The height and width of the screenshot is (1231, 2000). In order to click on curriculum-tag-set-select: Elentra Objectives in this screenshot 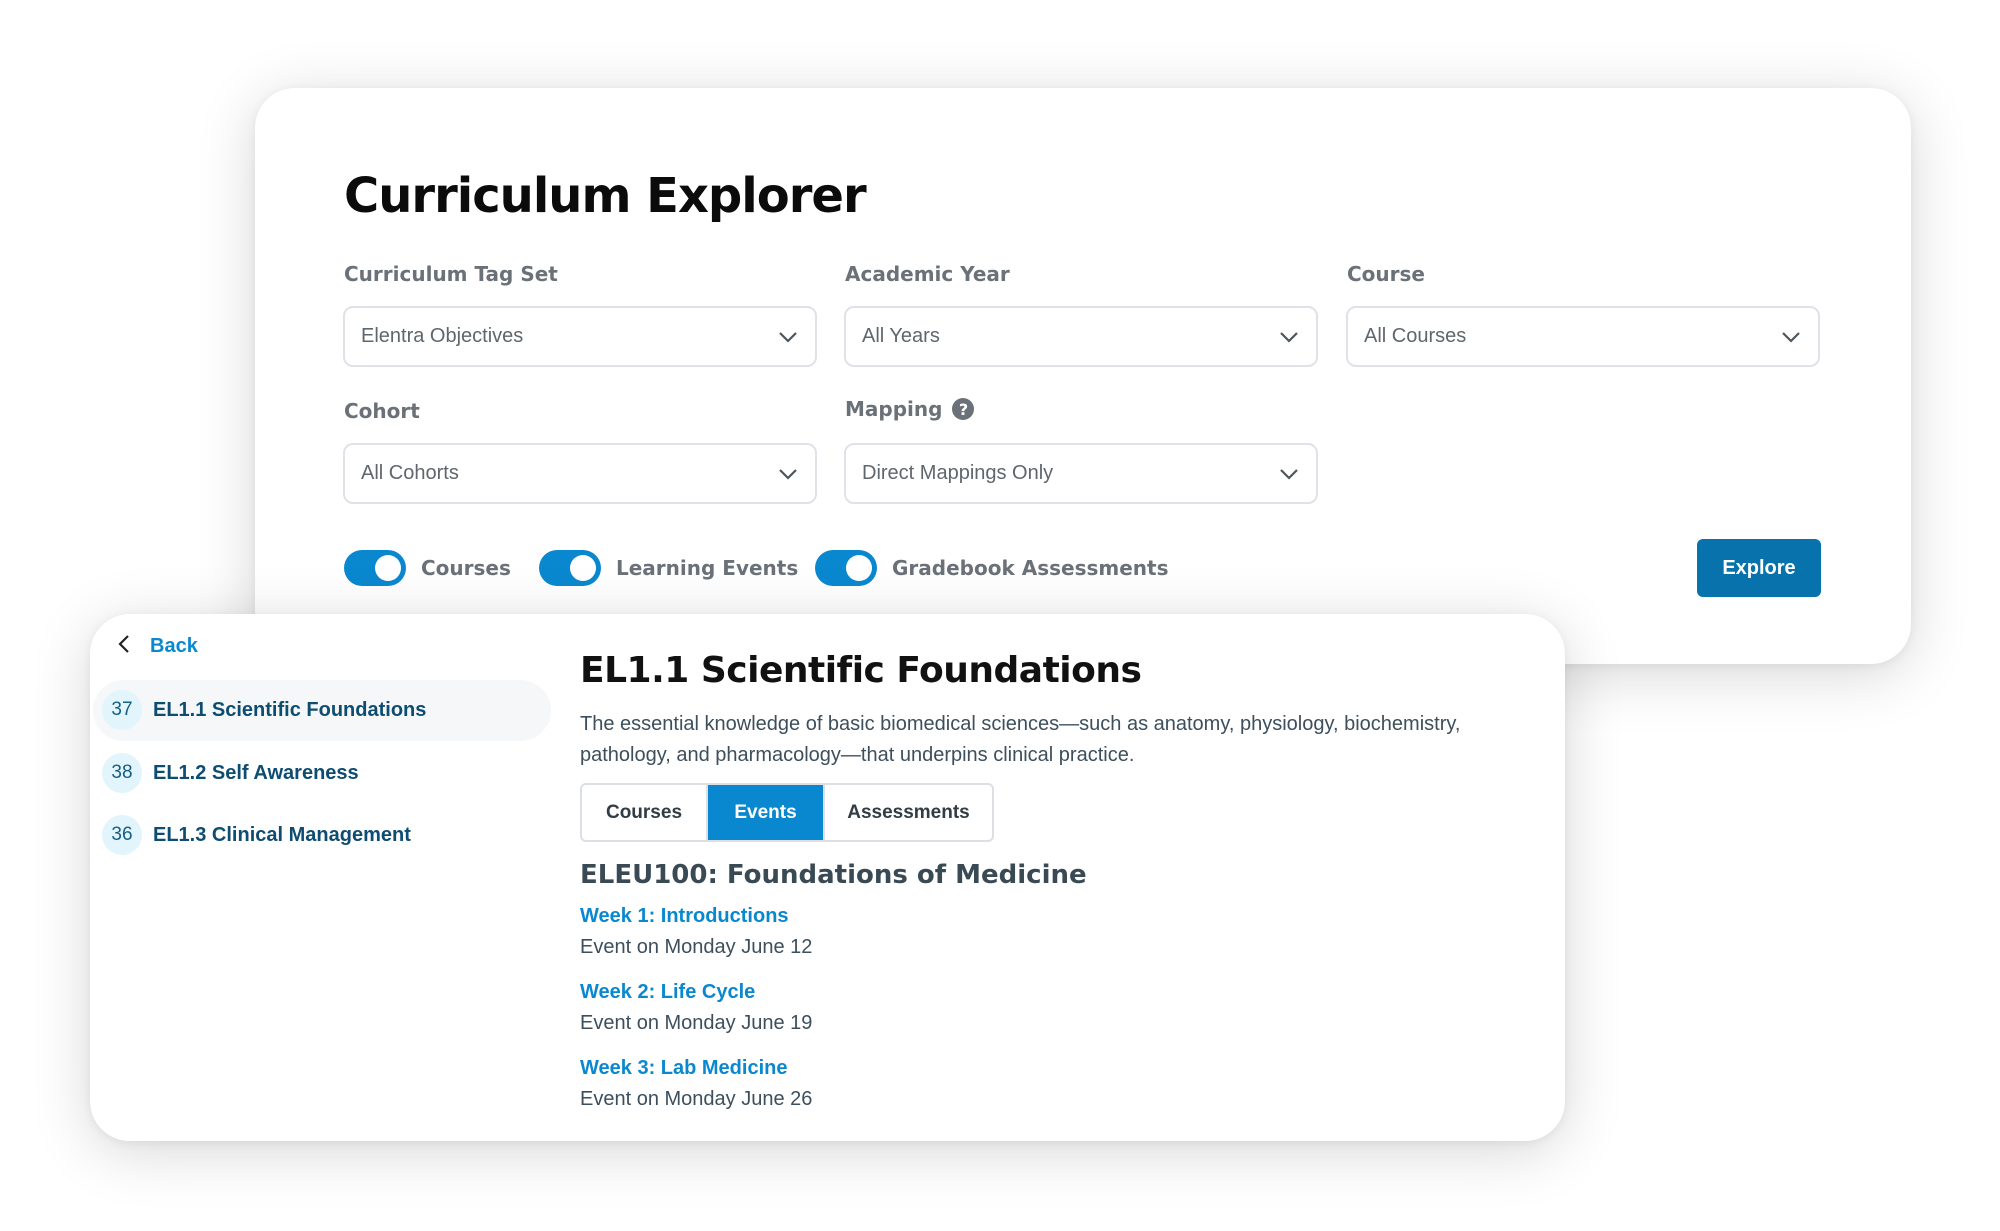, I will do `click(580, 336)`.